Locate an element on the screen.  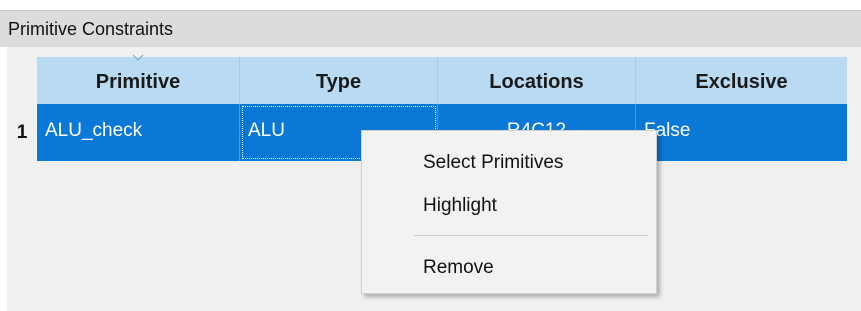
column-header-locations: Locations is located at coordinates (537, 82).